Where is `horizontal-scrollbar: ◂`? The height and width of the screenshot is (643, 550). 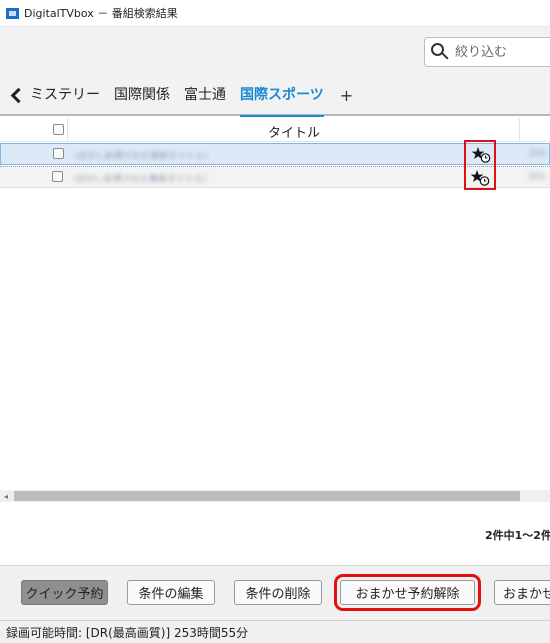
horizontal-scrollbar: ◂ is located at coordinates (275, 496).